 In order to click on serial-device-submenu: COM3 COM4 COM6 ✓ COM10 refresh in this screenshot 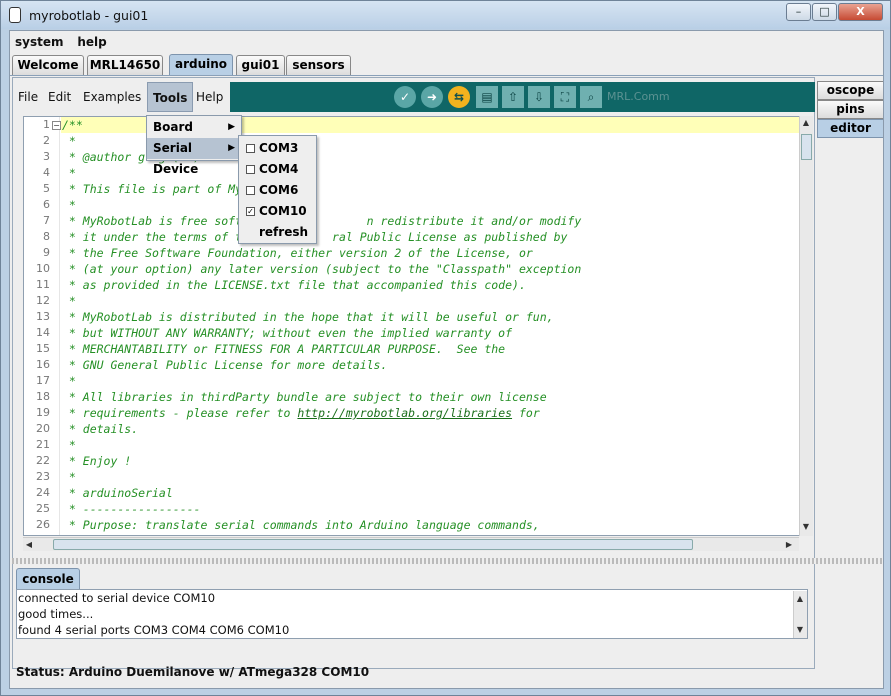, I will do `click(277, 189)`.